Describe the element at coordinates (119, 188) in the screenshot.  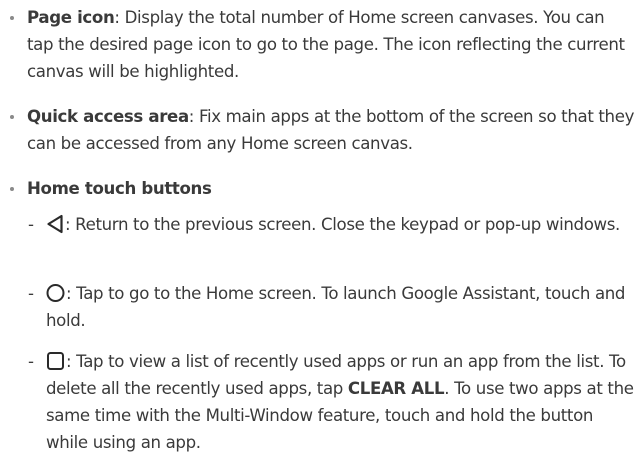
I see `term-home-touch-buttons: Home touch buttons` at that location.